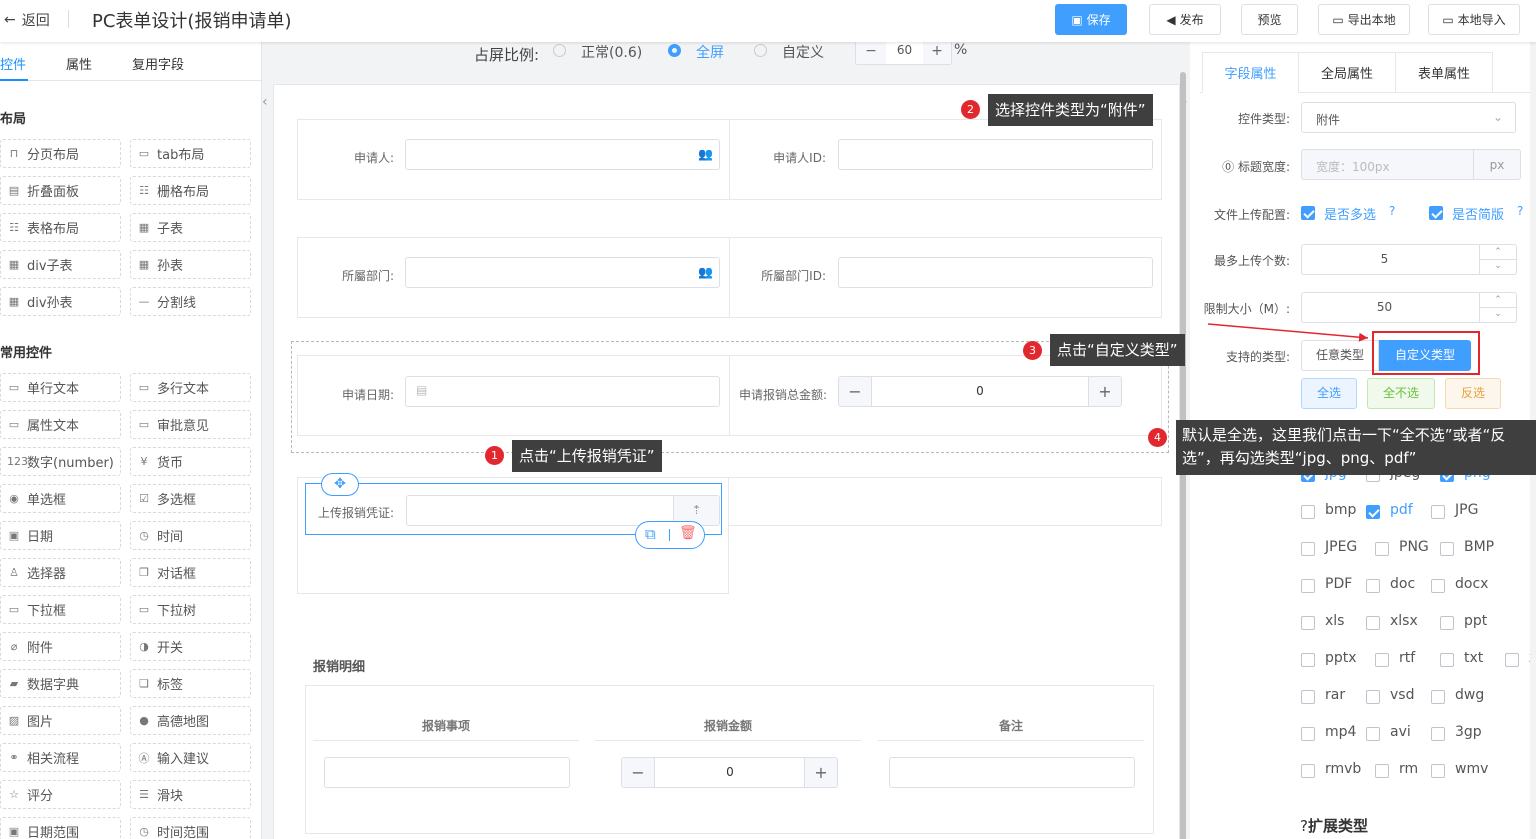  I want to click on filetype-checkbox-BMP, so click(1447, 549).